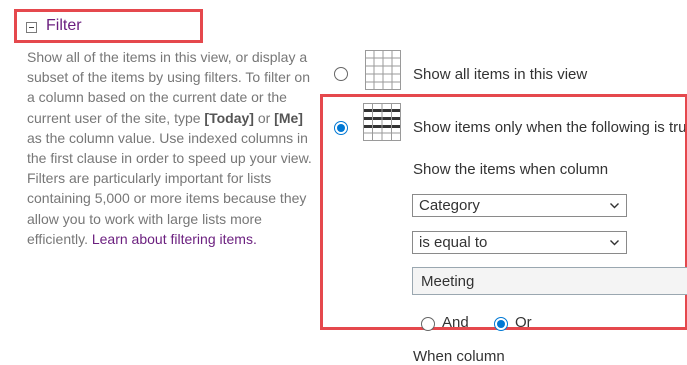 Image resolution: width=687 pixels, height=365 pixels. I want to click on operator-select-value: is equal to, so click(453, 242).